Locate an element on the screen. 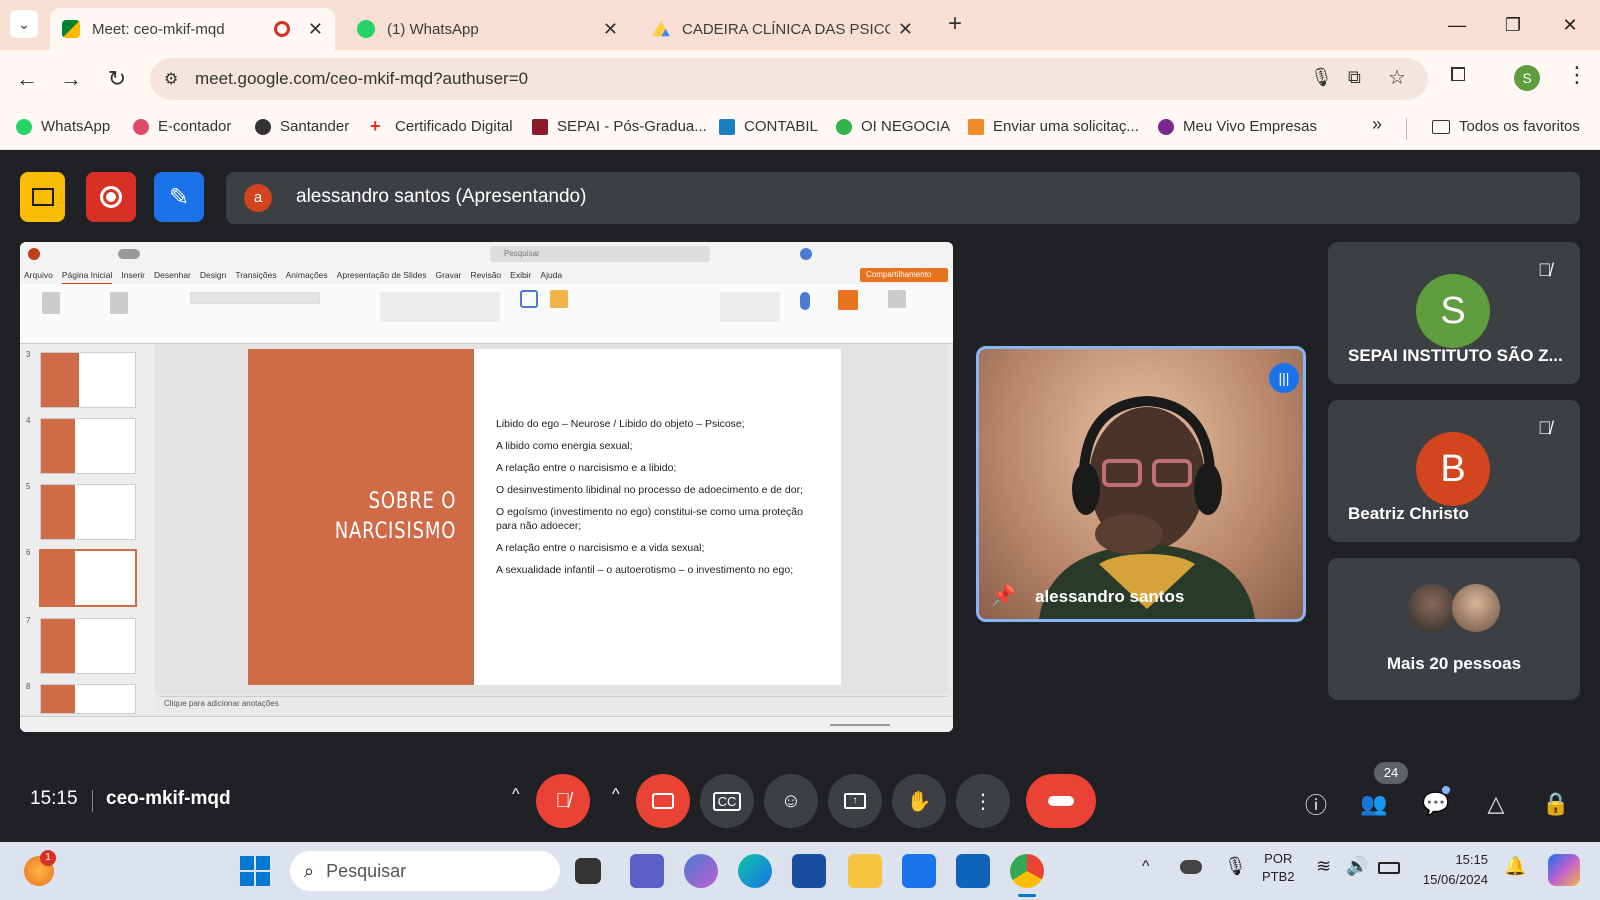 Image resolution: width=1600 pixels, height=900 pixels. menu-item: Desenhar is located at coordinates (172, 277).